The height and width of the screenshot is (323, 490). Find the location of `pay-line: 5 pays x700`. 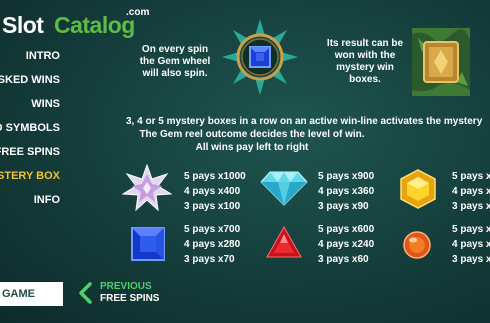

pay-line: 5 pays x700 is located at coordinates (212, 229).